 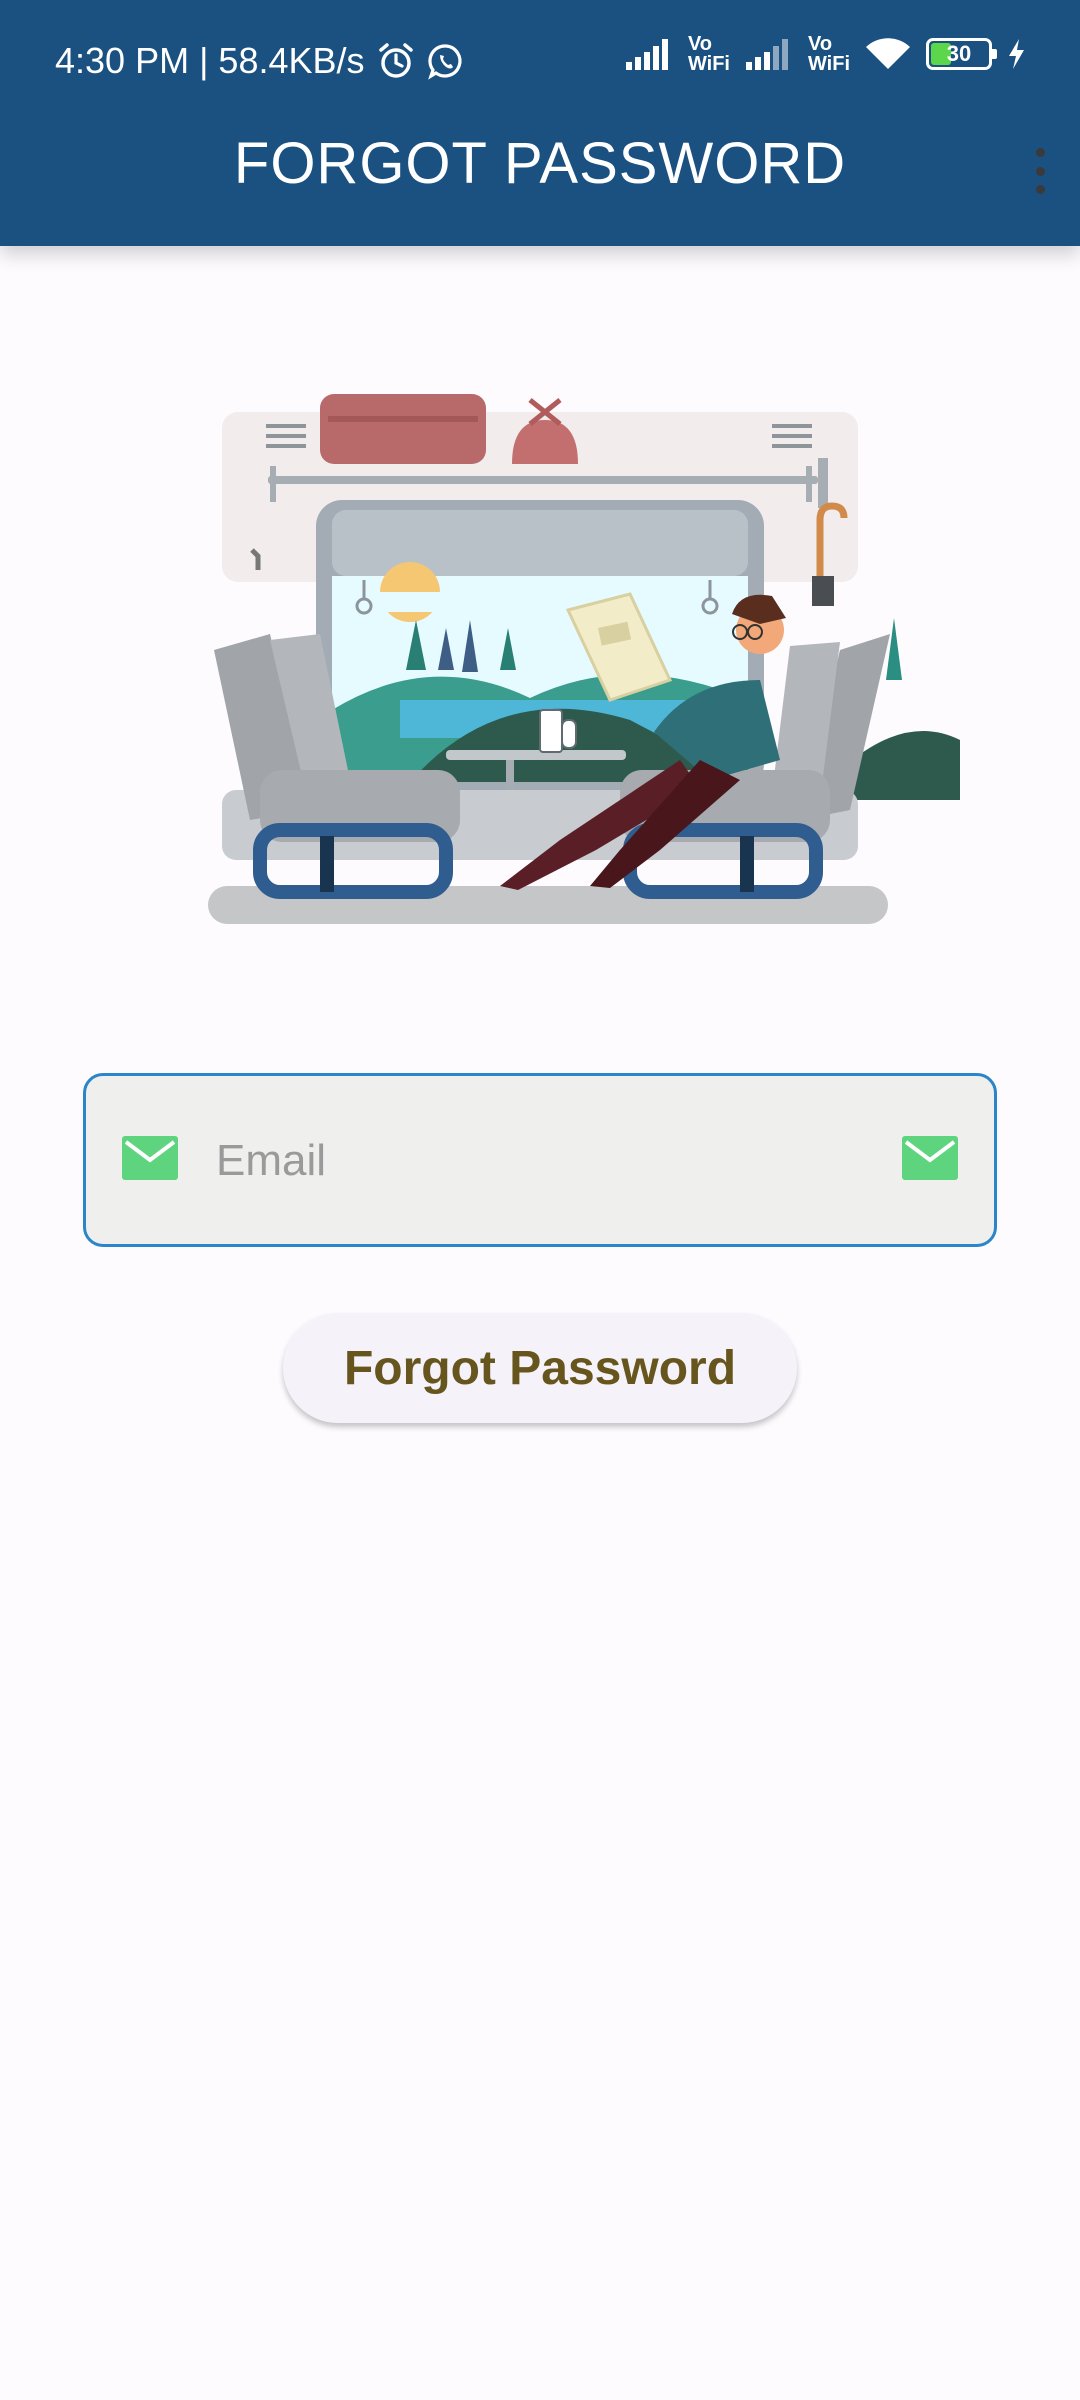 What do you see at coordinates (150, 1158) in the screenshot?
I see `mail-icon` at bounding box center [150, 1158].